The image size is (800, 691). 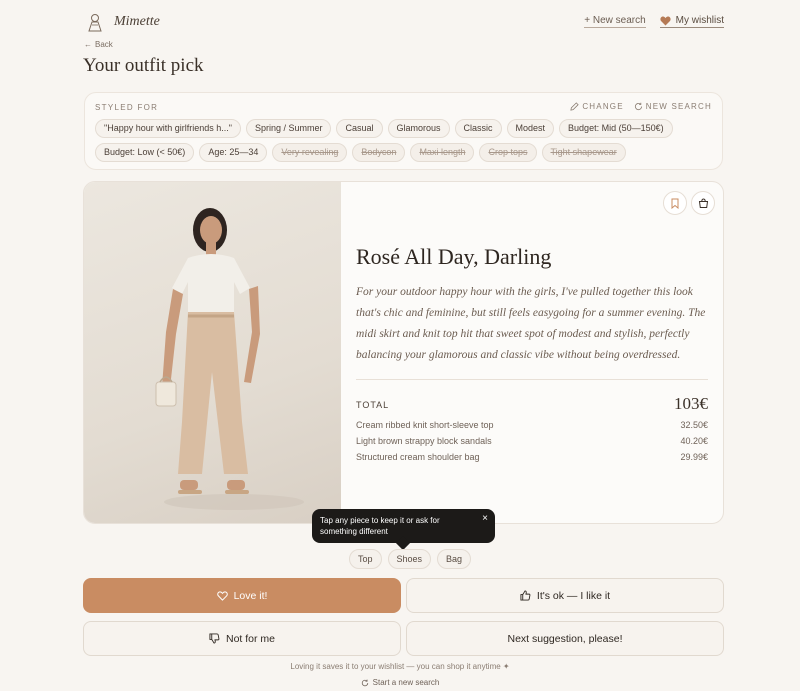 What do you see at coordinates (699, 20) in the screenshot?
I see `wishlist-label: My wishlist` at bounding box center [699, 20].